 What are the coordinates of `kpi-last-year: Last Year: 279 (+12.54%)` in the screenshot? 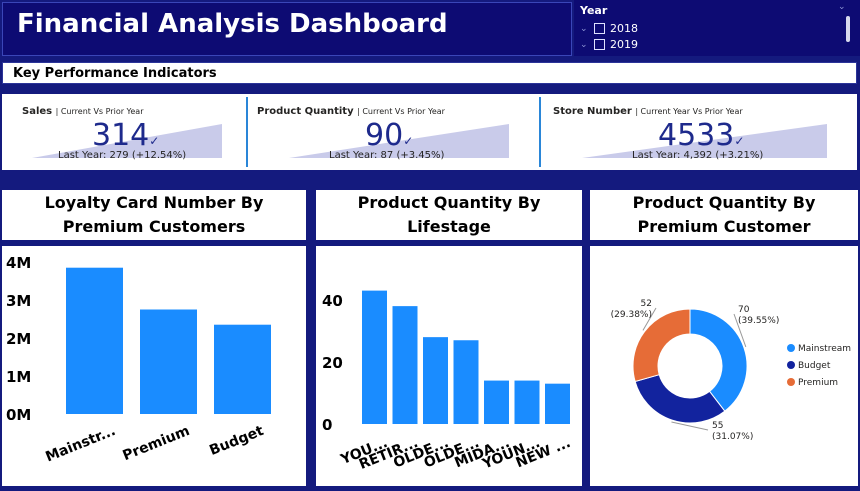 It's located at (122, 155).